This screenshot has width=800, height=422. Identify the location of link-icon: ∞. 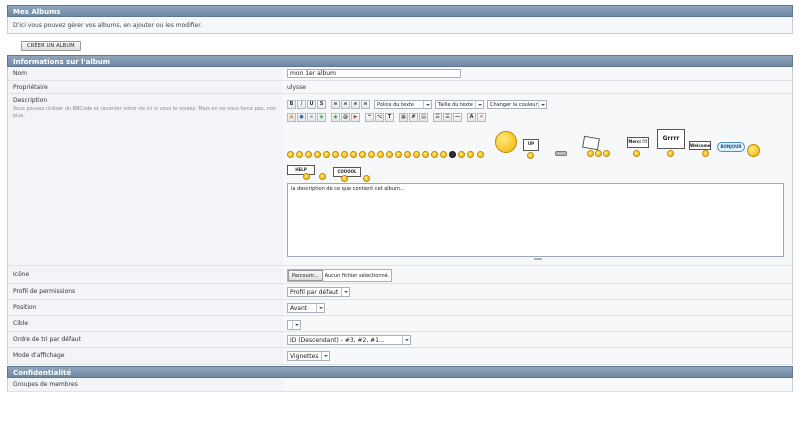
(311, 117).